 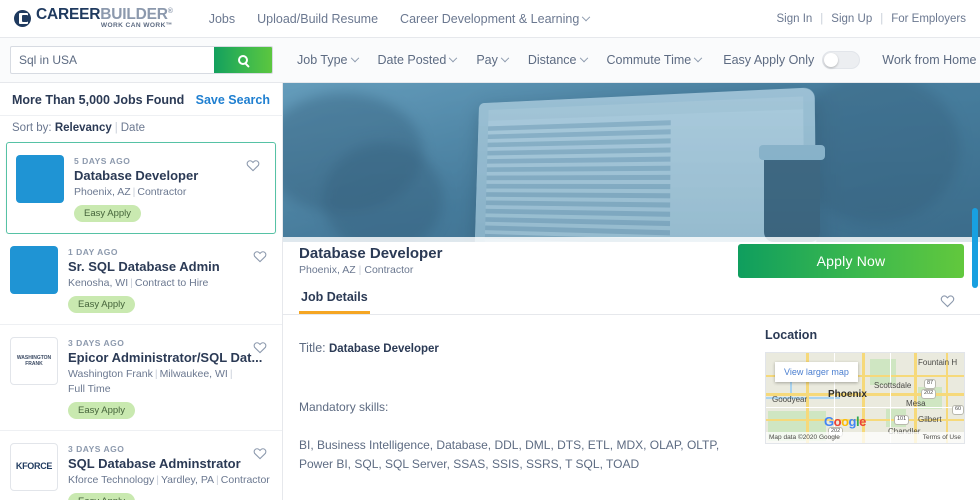 What do you see at coordinates (171, 283) in the screenshot?
I see `job-card-type: Contract to Hire` at bounding box center [171, 283].